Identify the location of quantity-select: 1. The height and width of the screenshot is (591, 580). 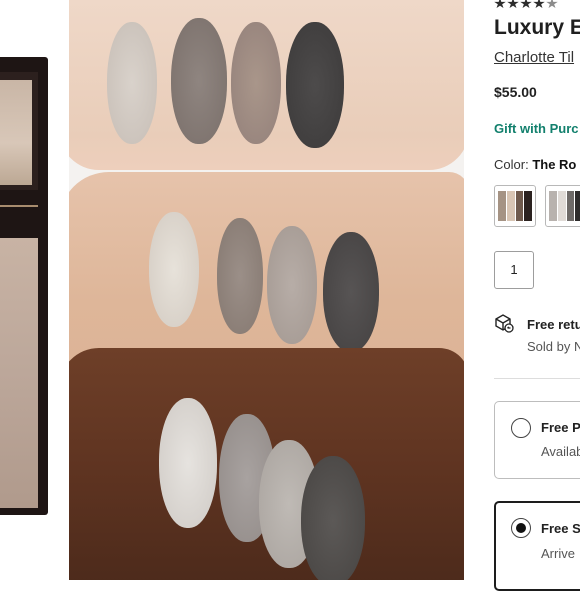
(514, 270).